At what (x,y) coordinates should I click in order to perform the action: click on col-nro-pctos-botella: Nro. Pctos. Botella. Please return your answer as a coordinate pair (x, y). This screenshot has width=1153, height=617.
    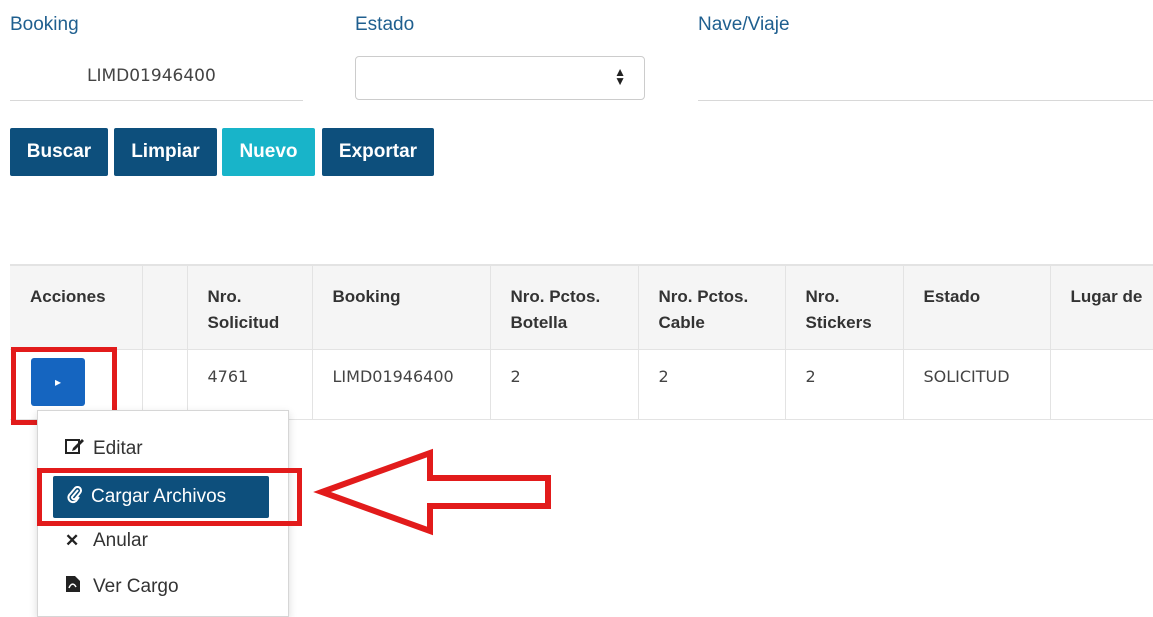
    Looking at the image, I should click on (564, 307).